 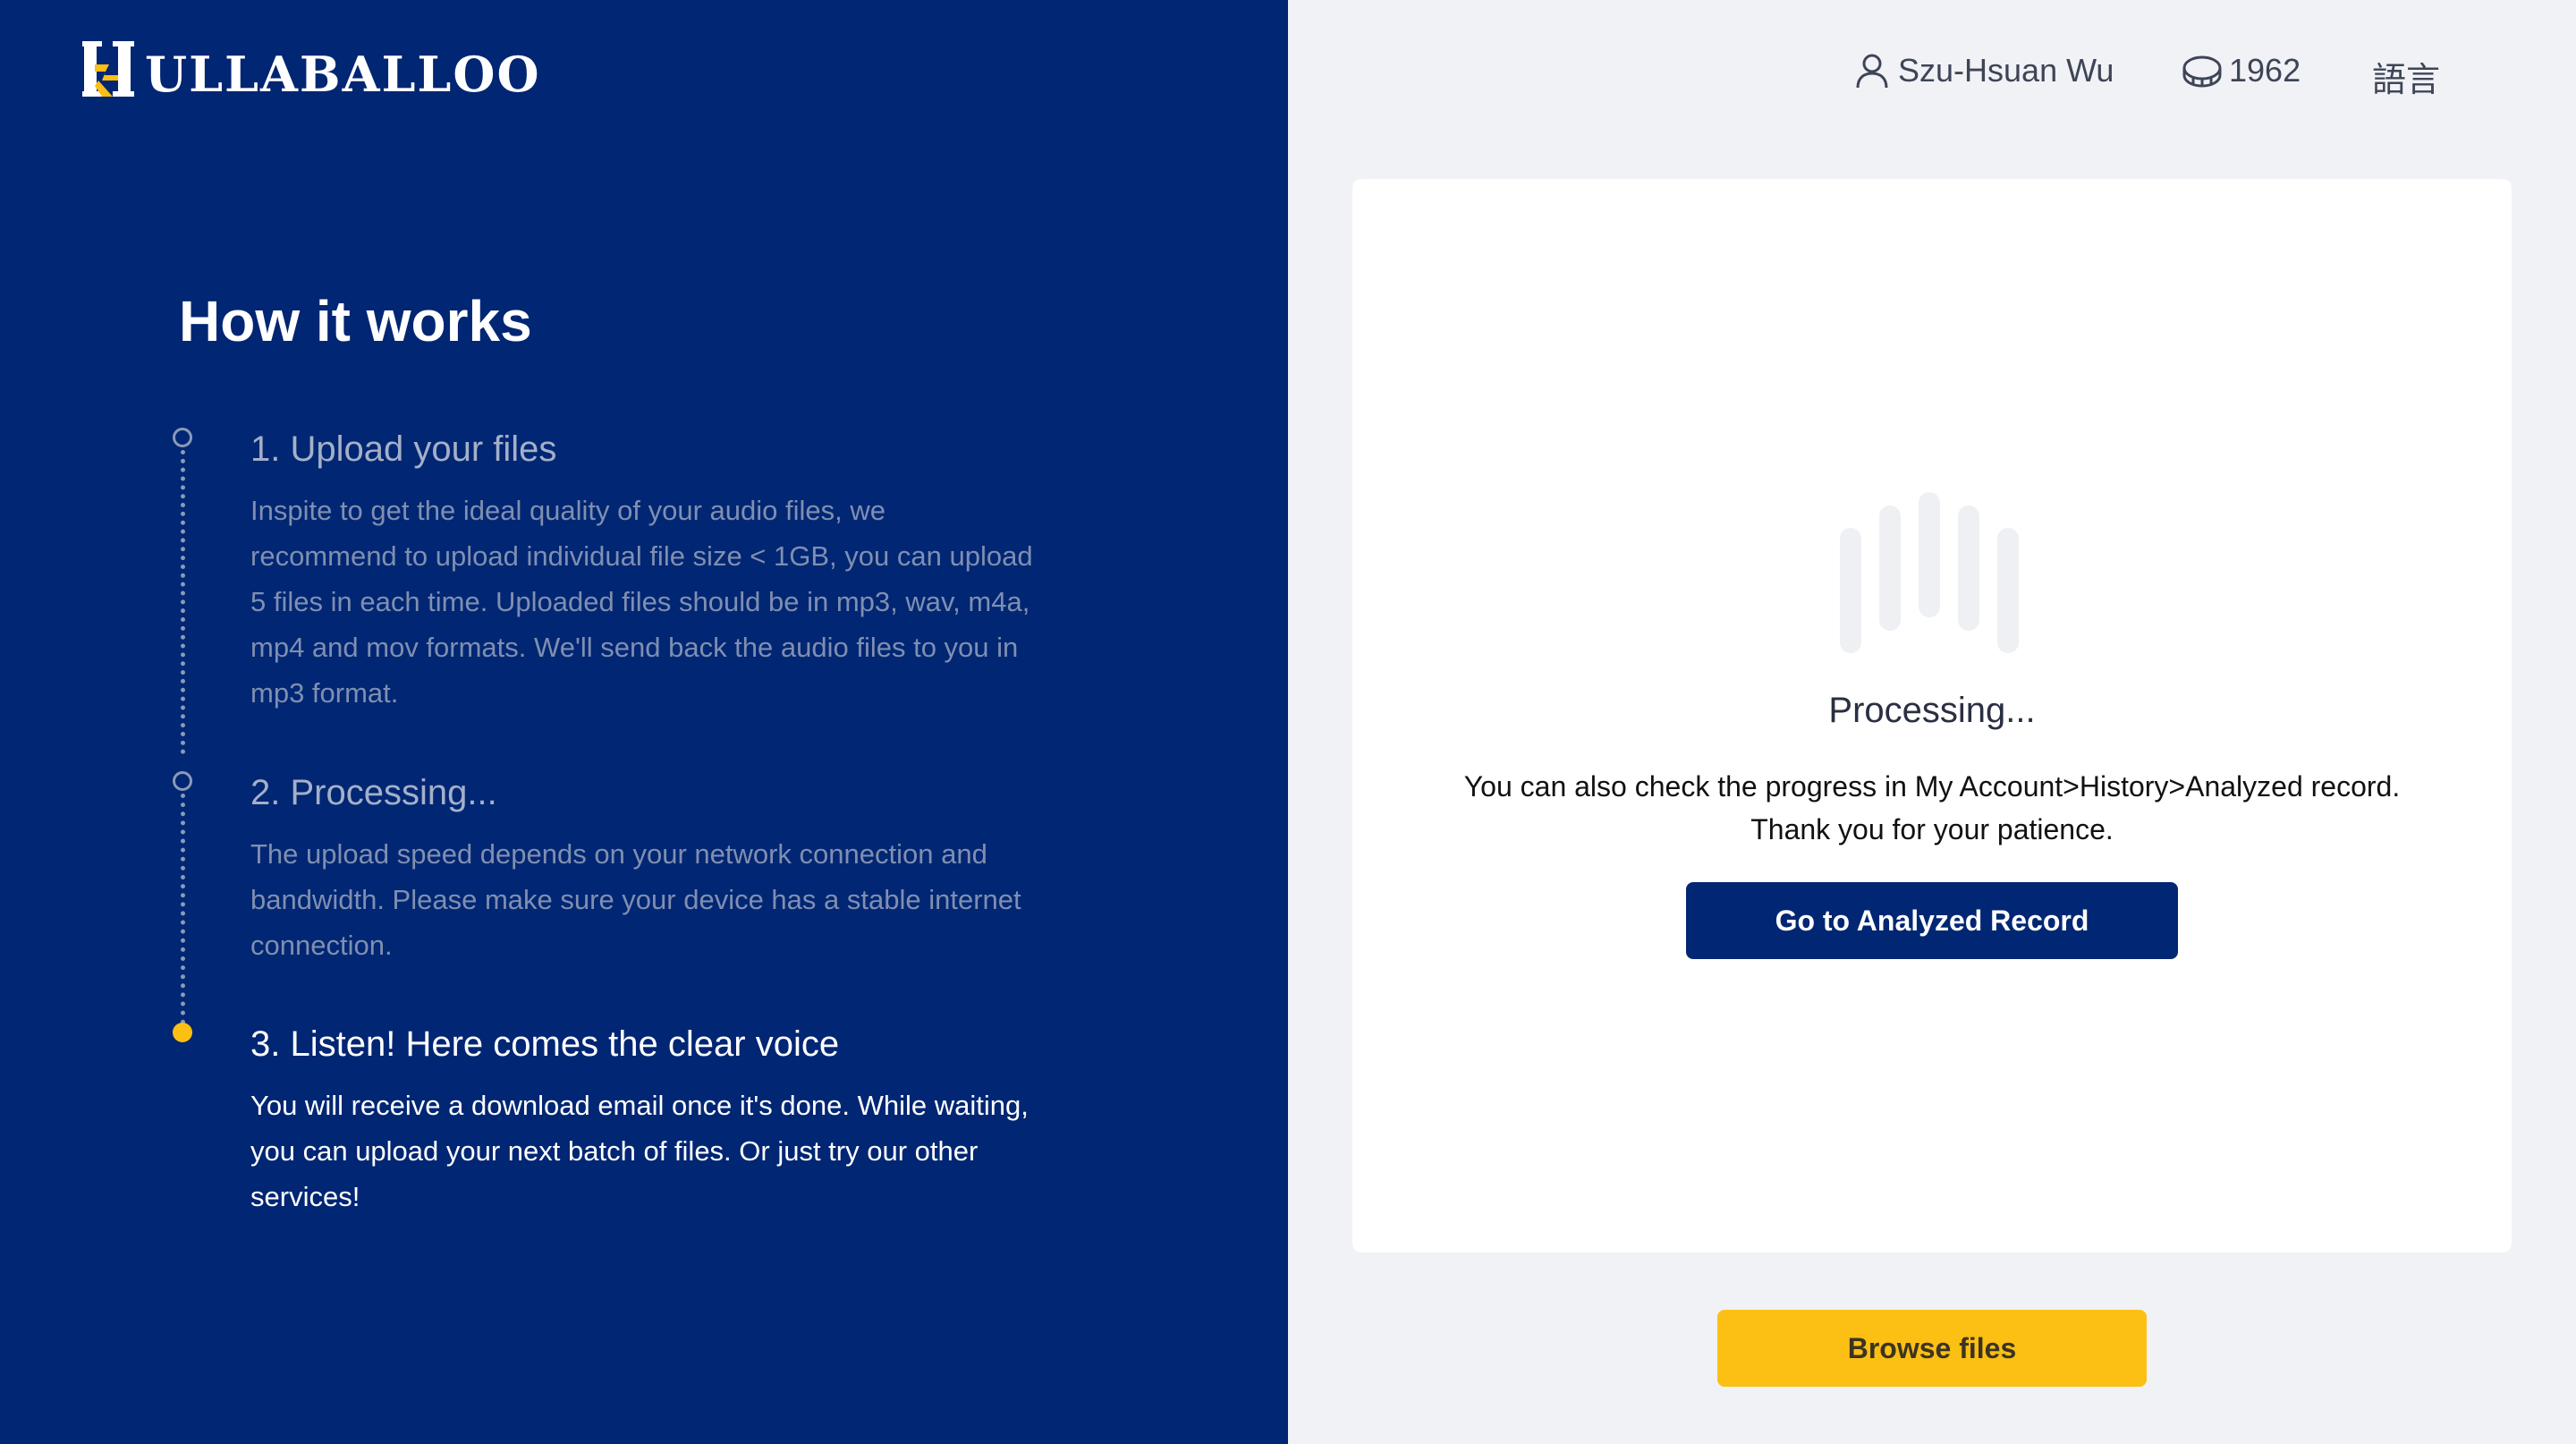 I want to click on step-2-dot, so click(x=182, y=781).